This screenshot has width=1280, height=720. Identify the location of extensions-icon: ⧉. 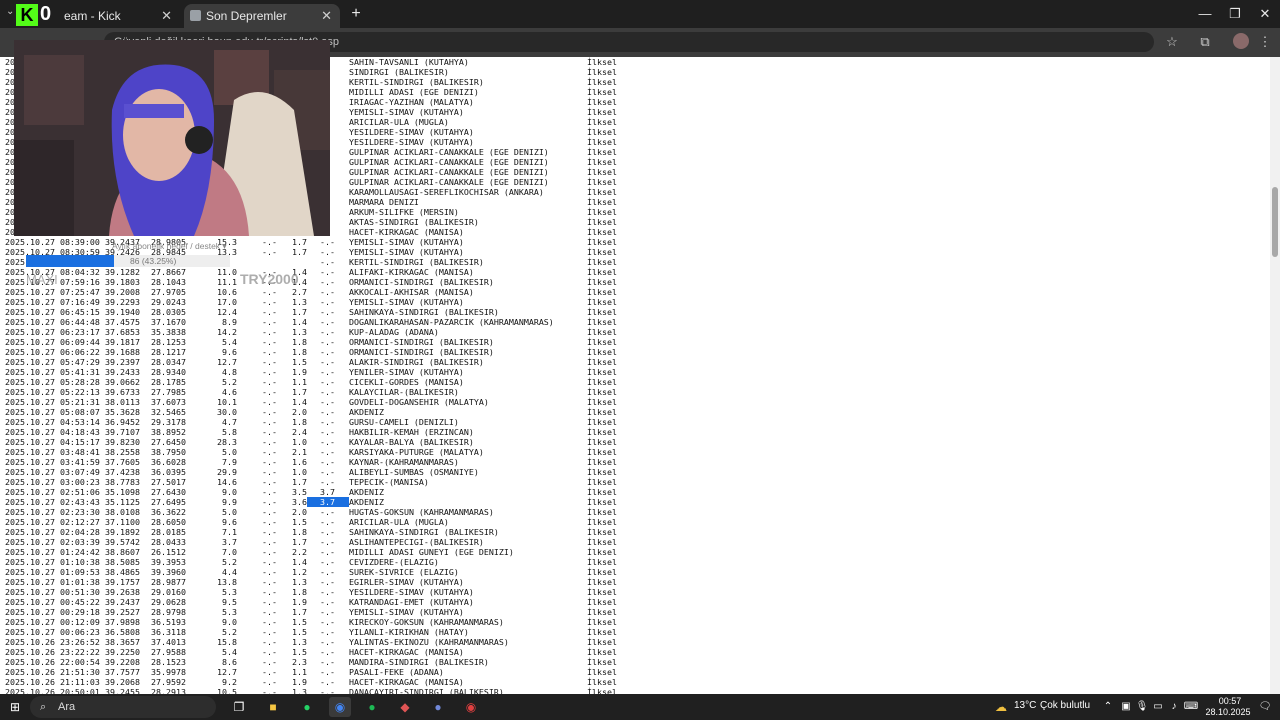
(1205, 42).